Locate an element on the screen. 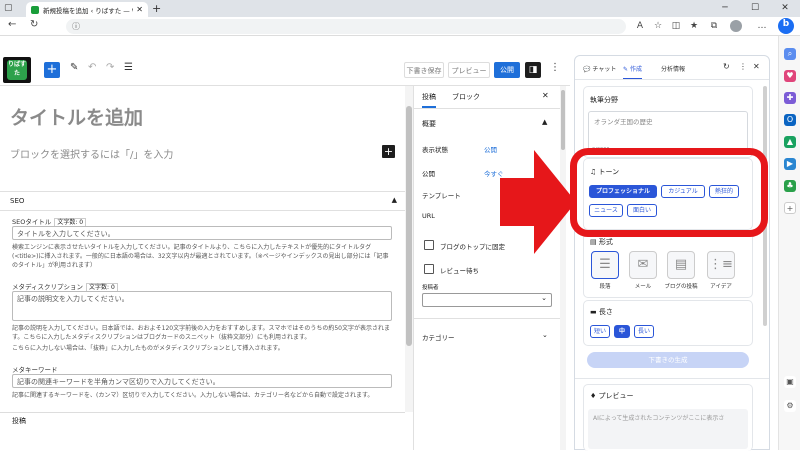  tab-block: ブロック is located at coordinates (466, 97).